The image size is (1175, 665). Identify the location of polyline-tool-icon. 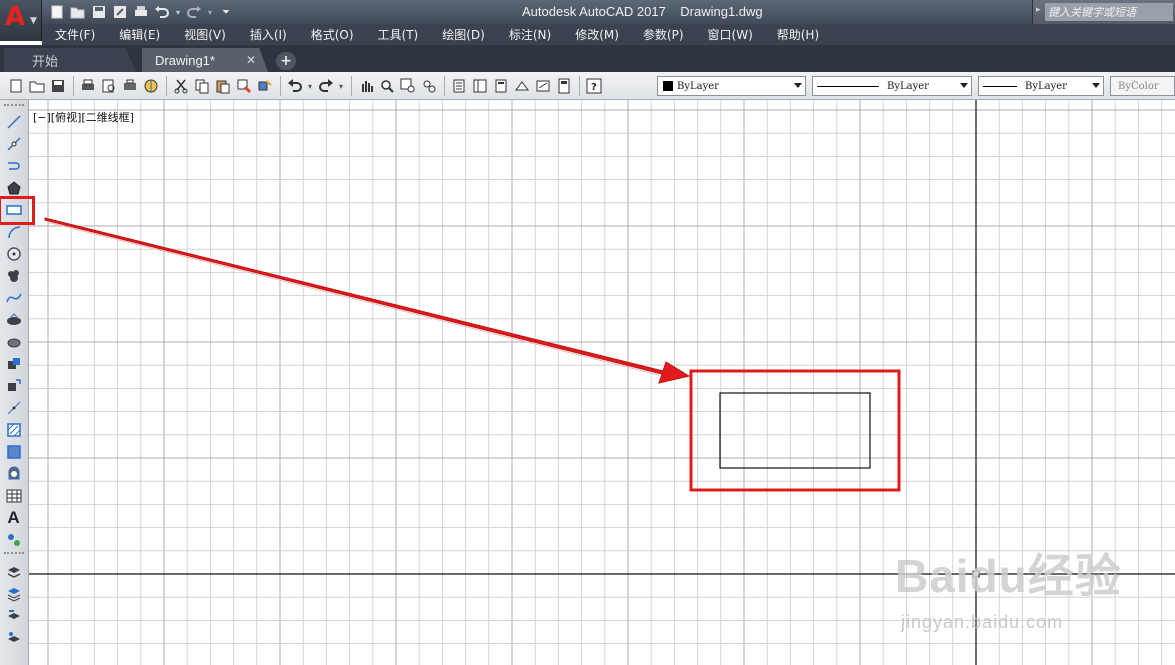
(13, 165).